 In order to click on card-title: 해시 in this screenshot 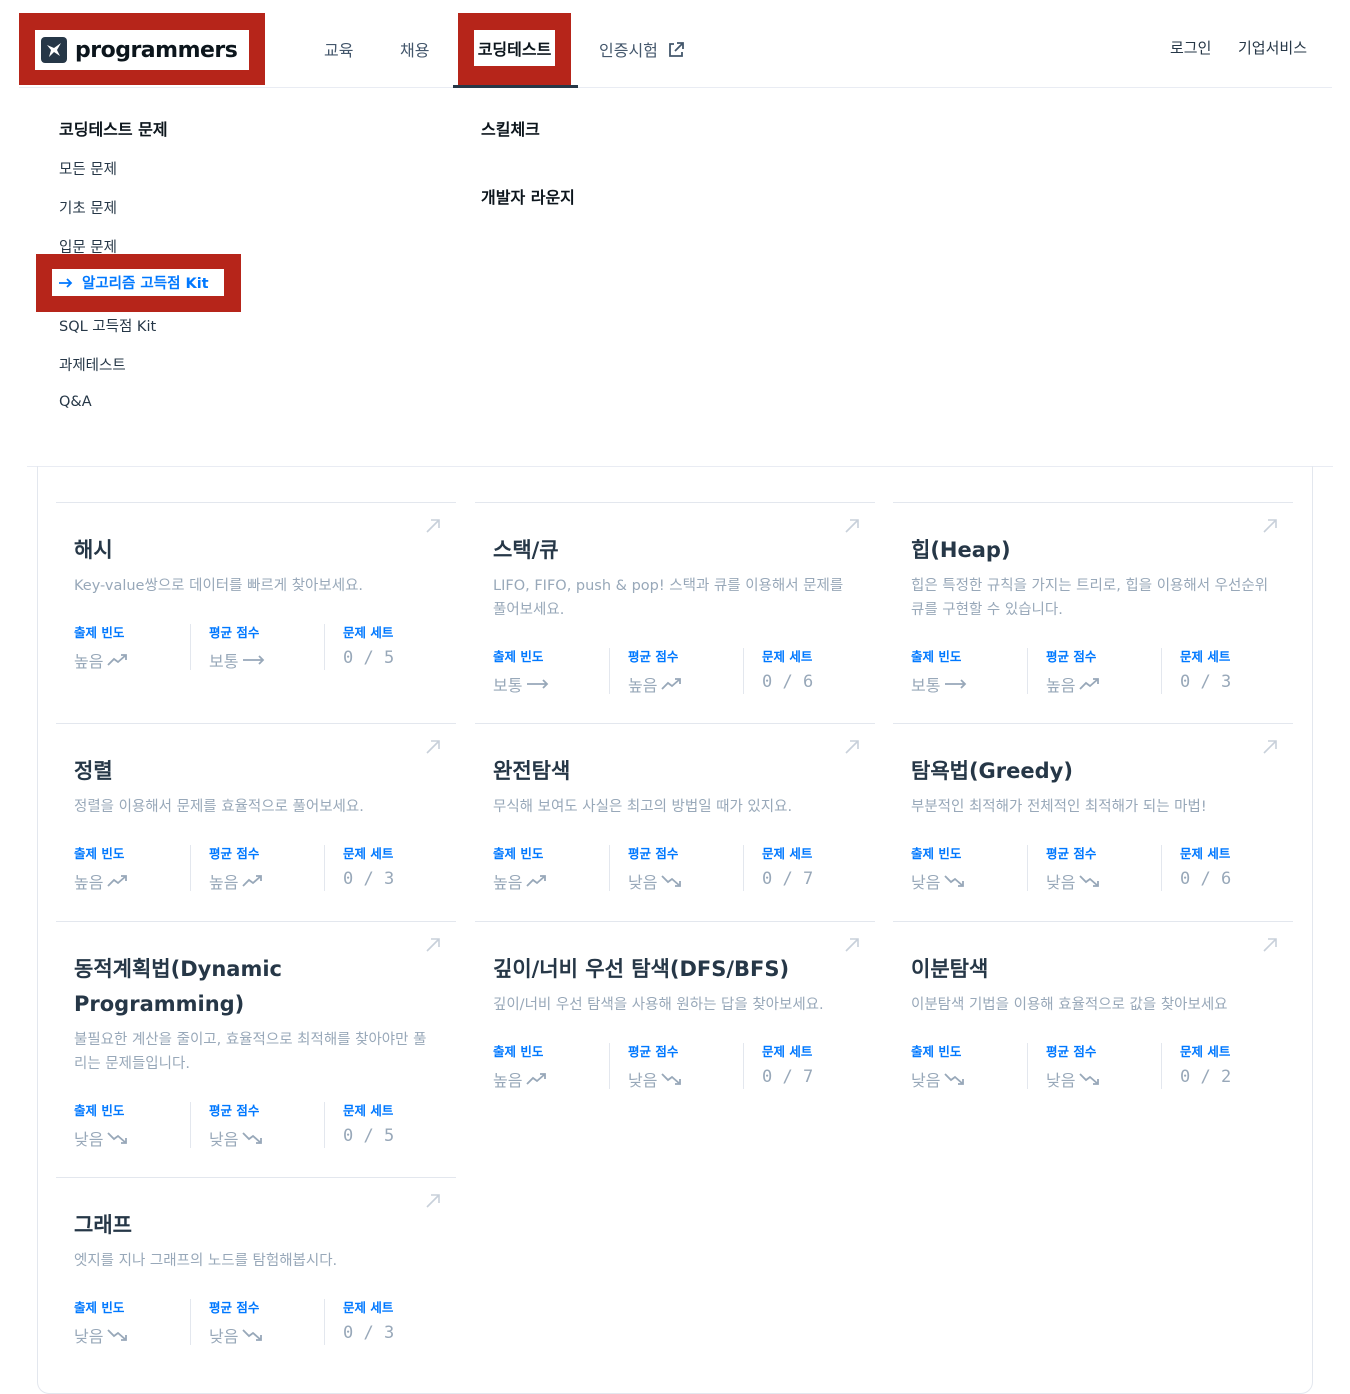, I will do `click(93, 550)`.